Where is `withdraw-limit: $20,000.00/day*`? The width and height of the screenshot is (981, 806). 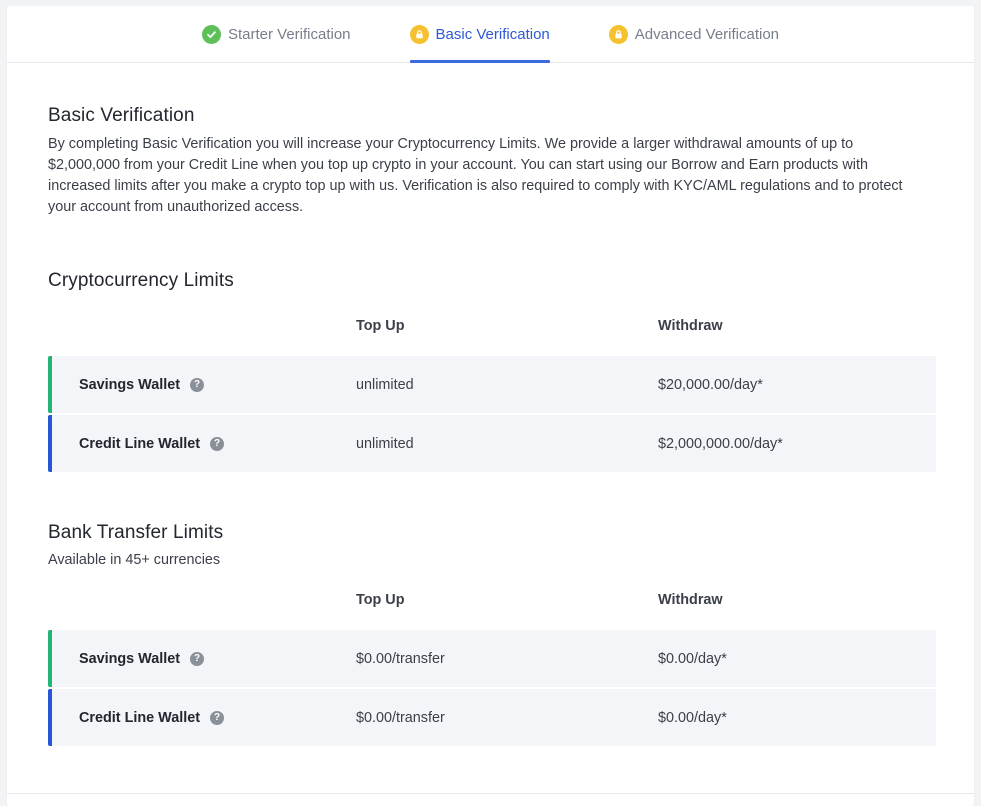 withdraw-limit: $20,000.00/day* is located at coordinates (710, 384).